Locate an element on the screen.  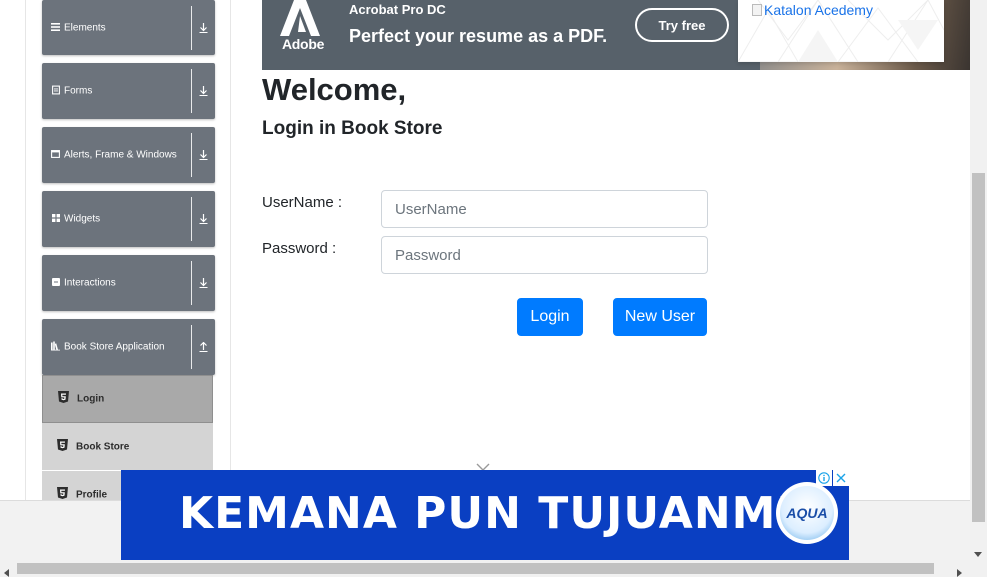
horizontal-scroll-thumb is located at coordinates (475, 568).